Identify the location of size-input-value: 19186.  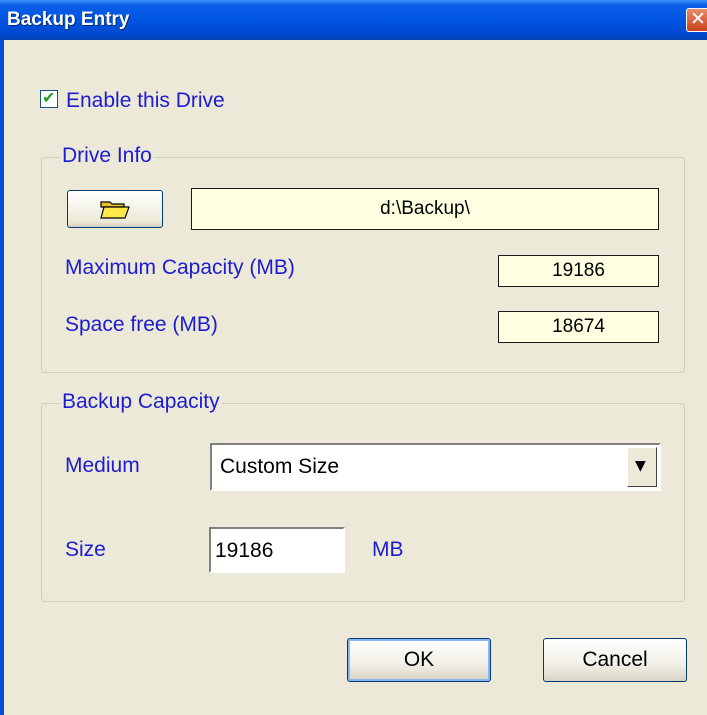
(244, 550).